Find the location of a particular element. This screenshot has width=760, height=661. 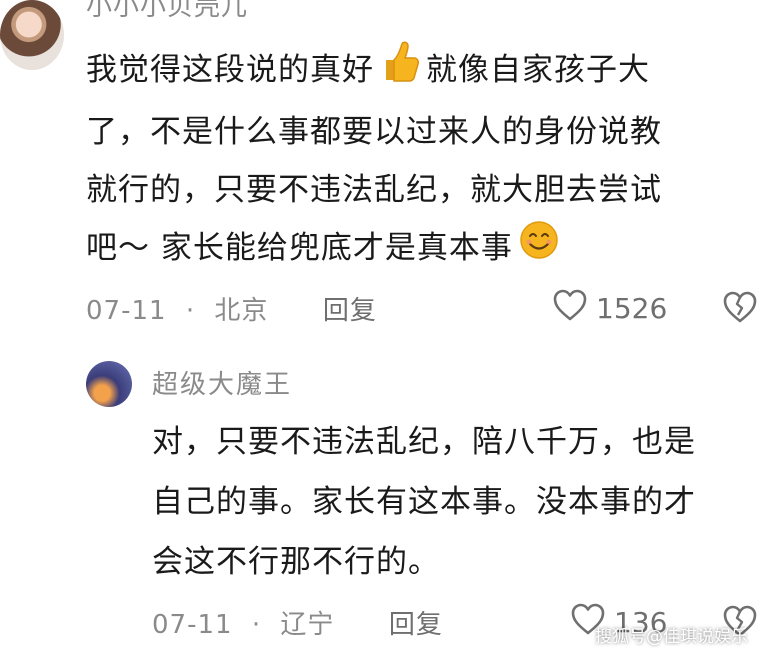

like-button: 1526 is located at coordinates (609, 308).